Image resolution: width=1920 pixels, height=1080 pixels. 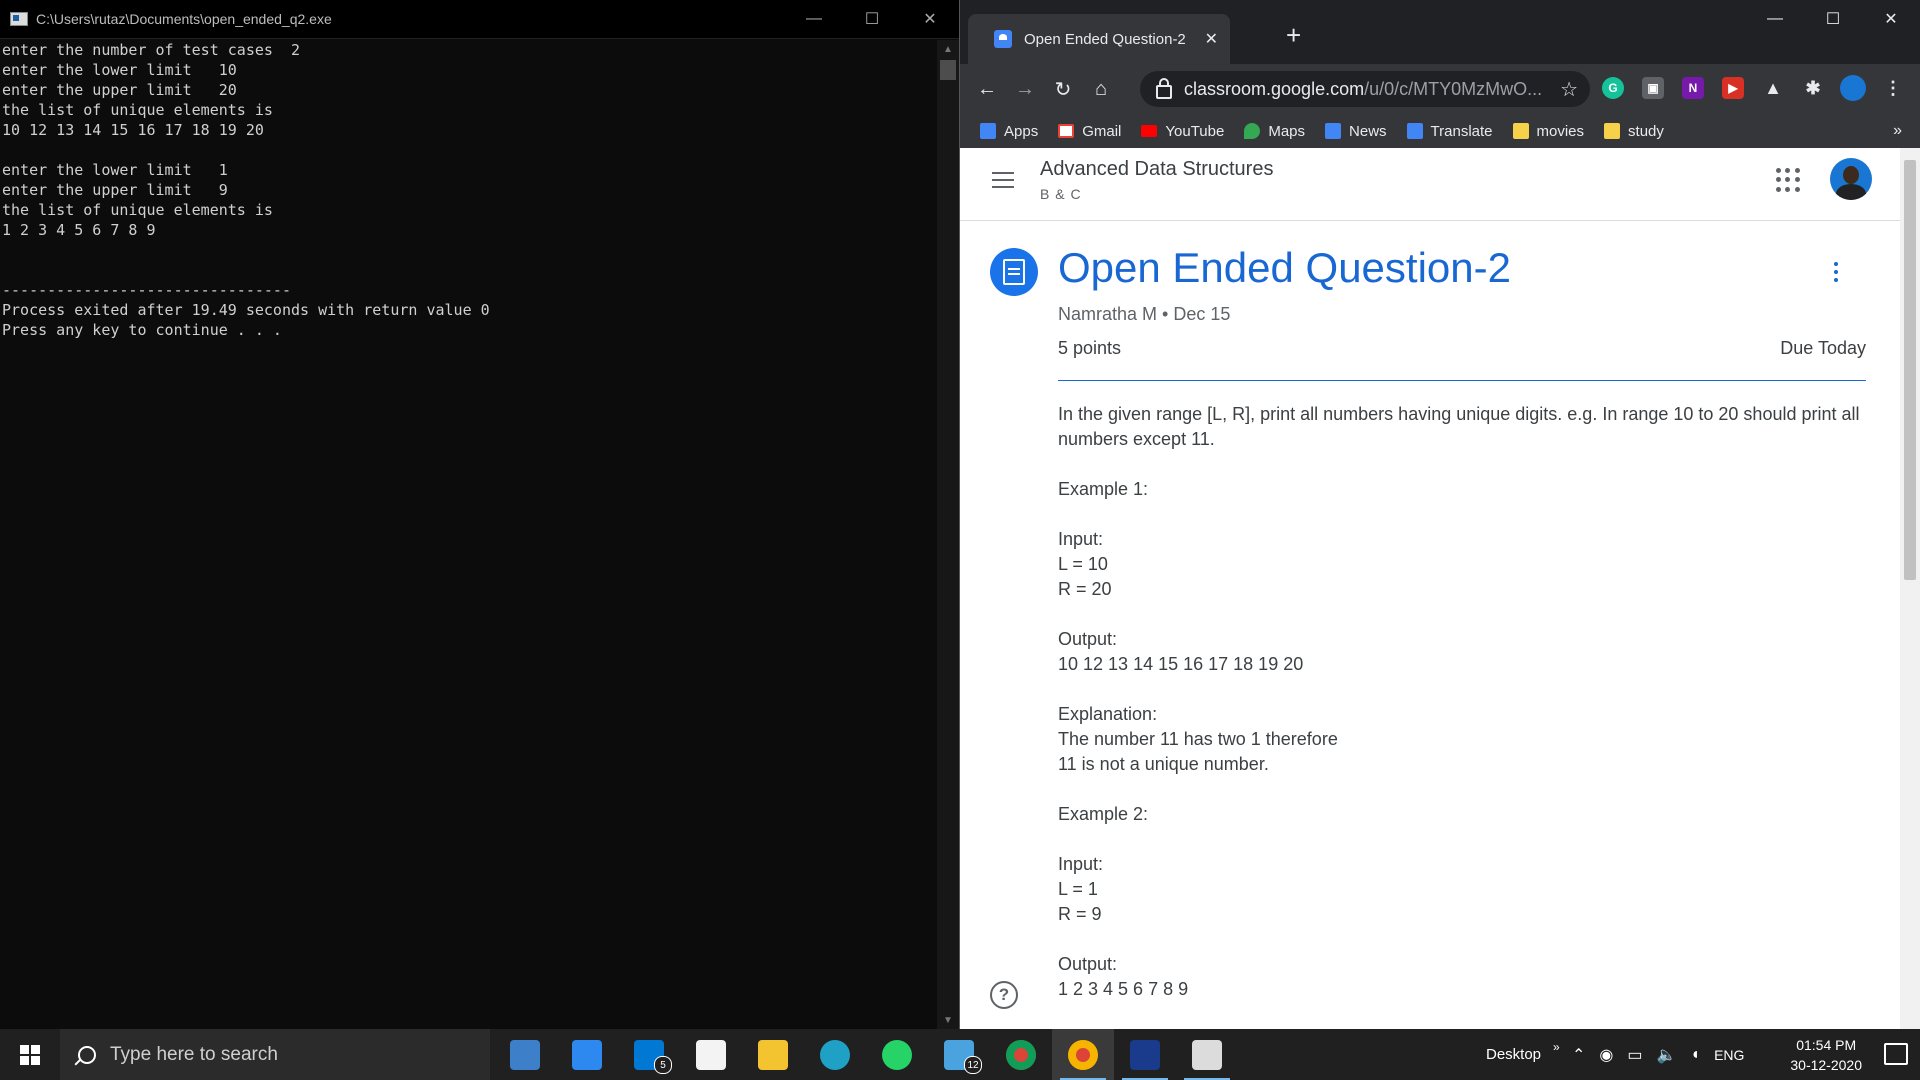 What do you see at coordinates (1462, 380) in the screenshot?
I see `divider` at bounding box center [1462, 380].